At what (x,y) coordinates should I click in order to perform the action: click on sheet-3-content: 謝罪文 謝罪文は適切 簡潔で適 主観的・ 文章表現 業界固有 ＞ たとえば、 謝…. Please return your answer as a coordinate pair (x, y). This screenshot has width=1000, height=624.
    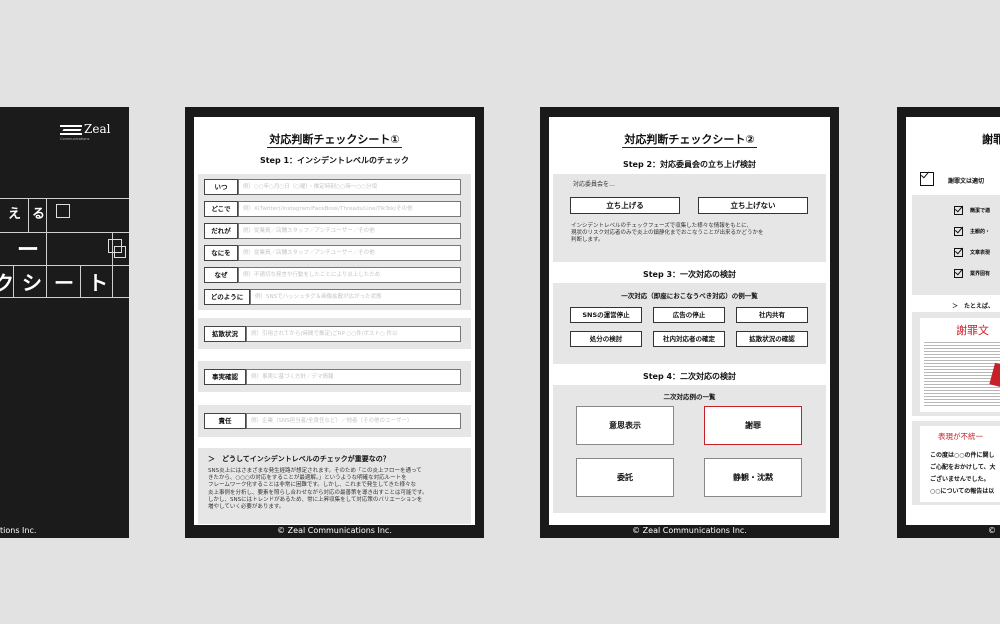
    Looking at the image, I should click on (953, 321).